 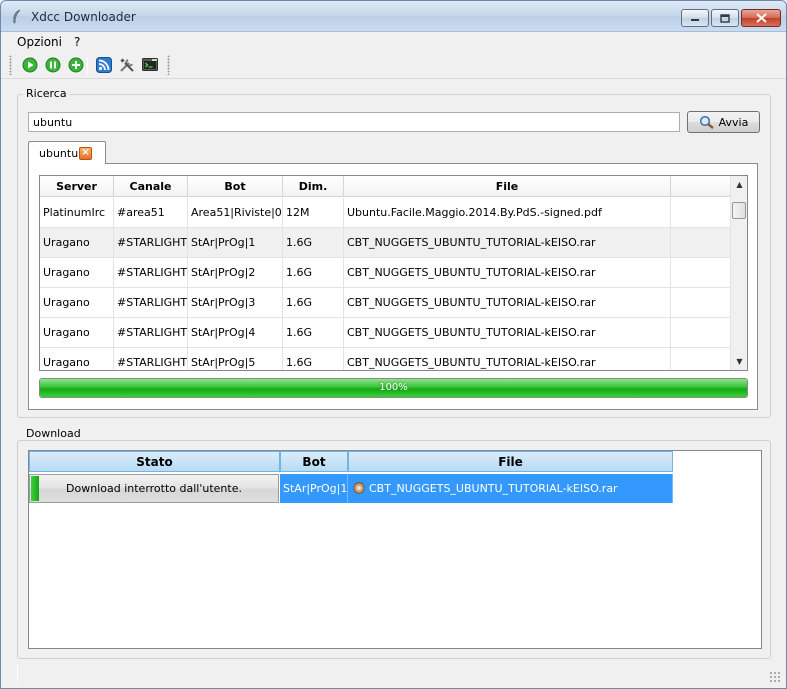 I want to click on play-icon, so click(x=30, y=65).